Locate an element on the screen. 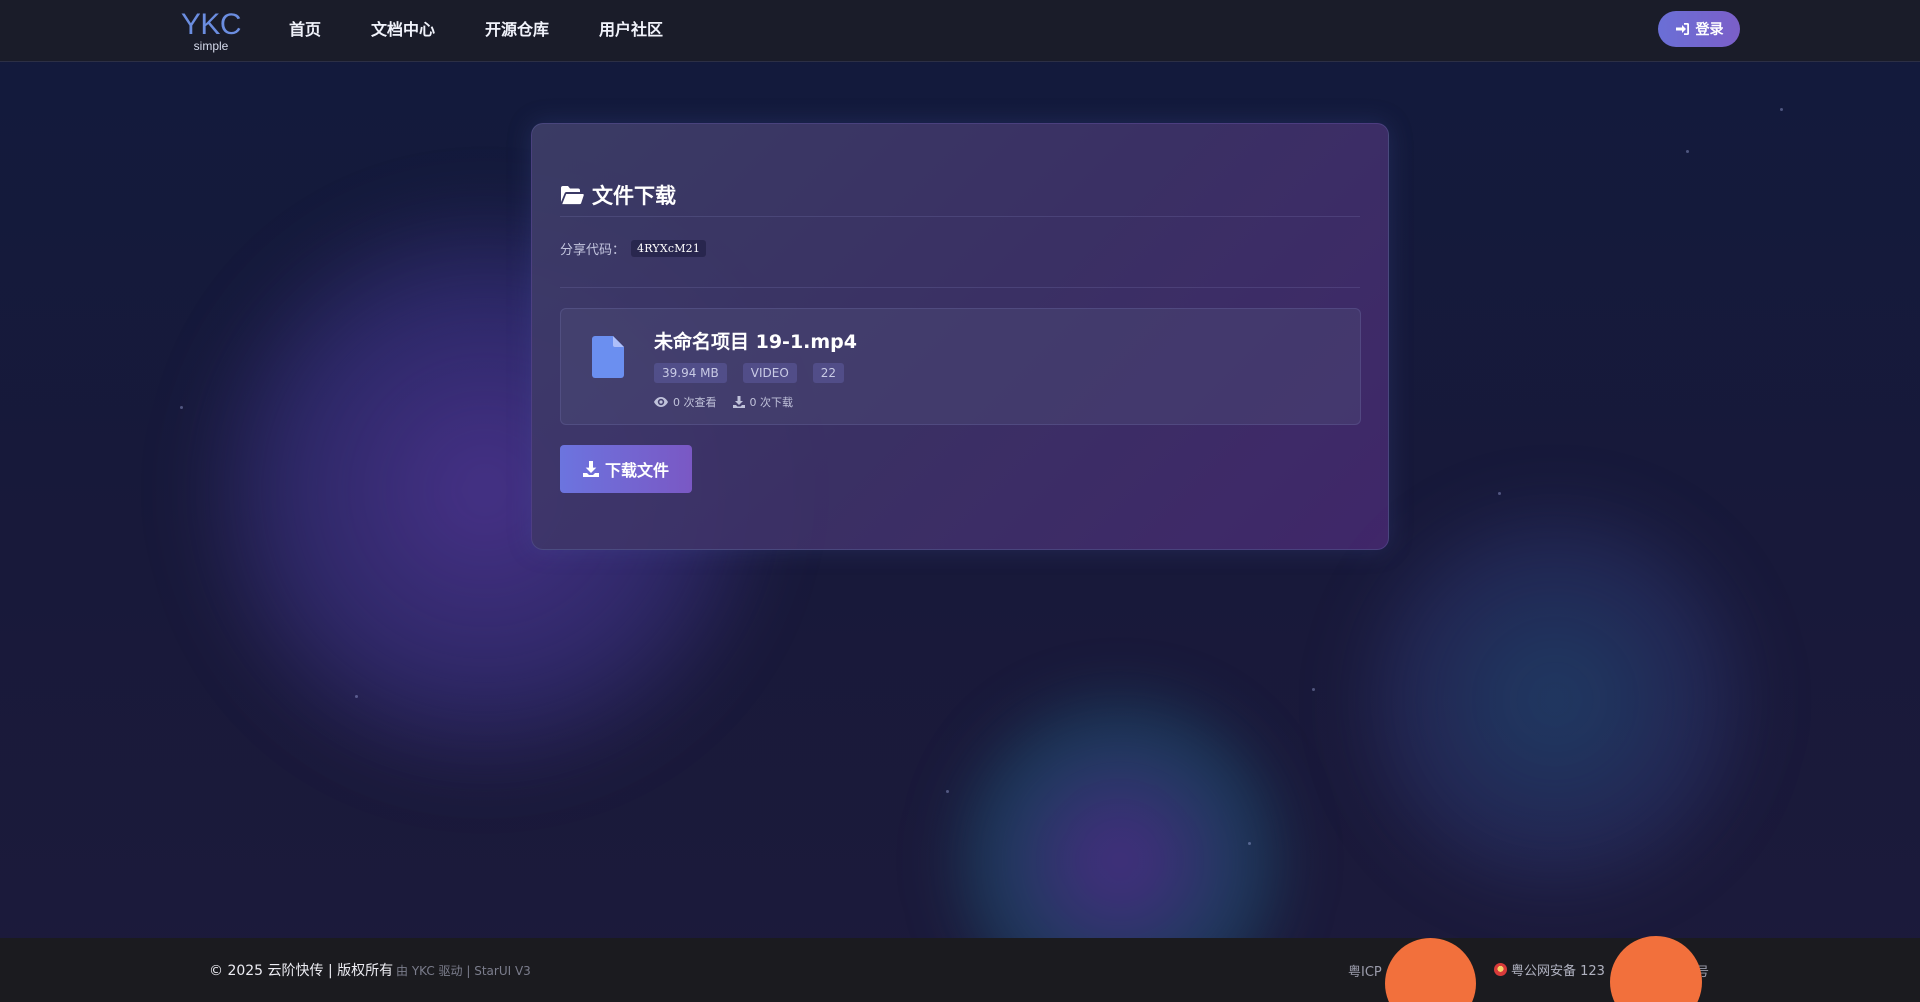  file-icon is located at coordinates (608, 357).